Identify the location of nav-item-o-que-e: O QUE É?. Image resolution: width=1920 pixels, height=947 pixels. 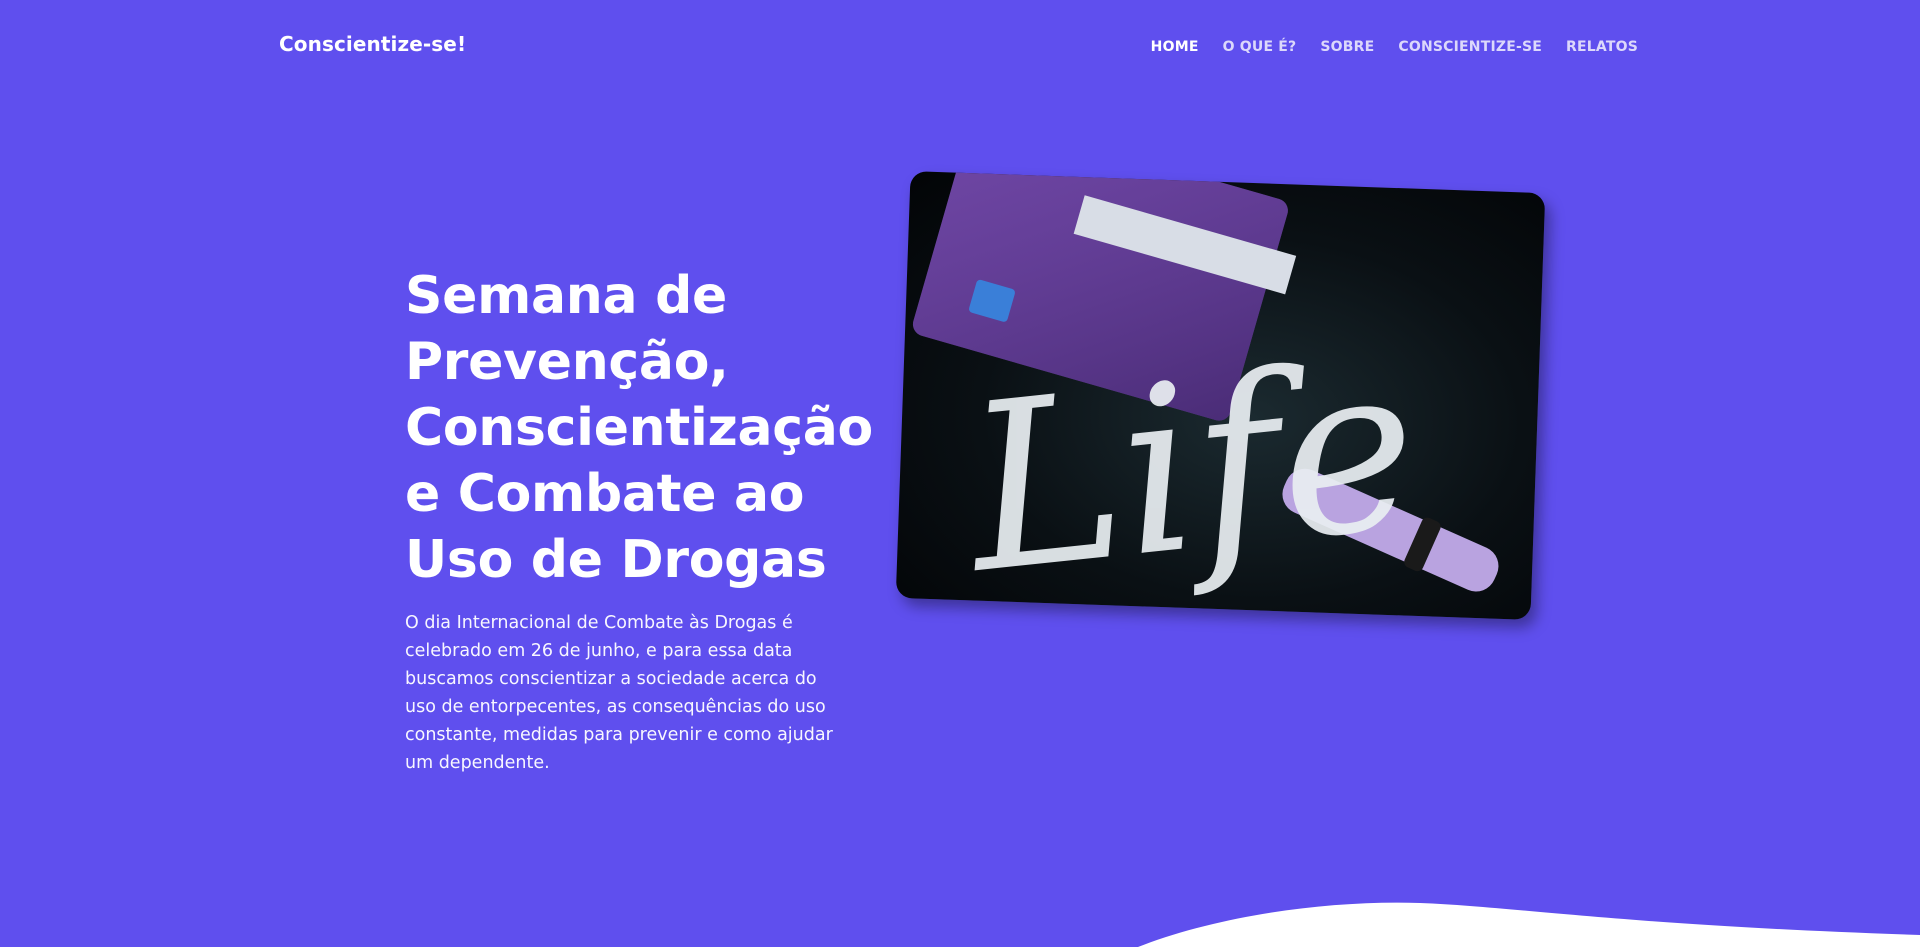
(1260, 45).